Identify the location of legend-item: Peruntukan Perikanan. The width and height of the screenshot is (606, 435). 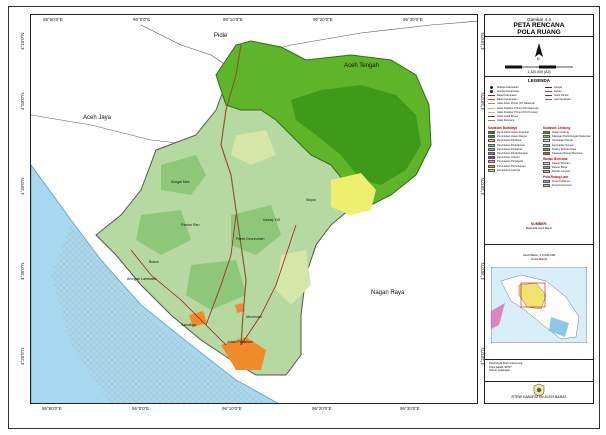
(508, 149).